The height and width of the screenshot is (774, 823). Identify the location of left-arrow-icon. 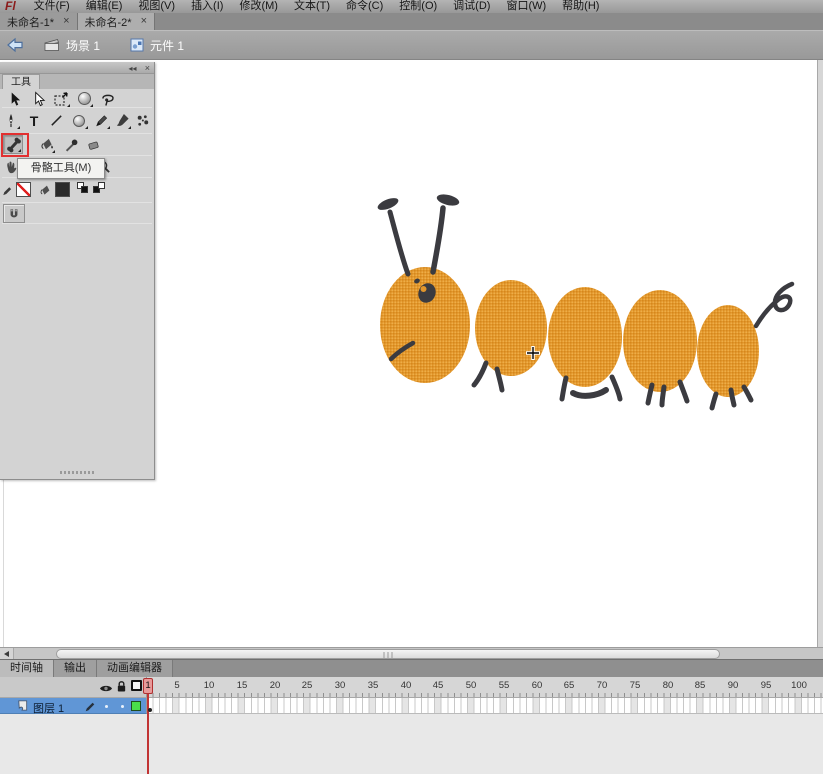
(6, 653).